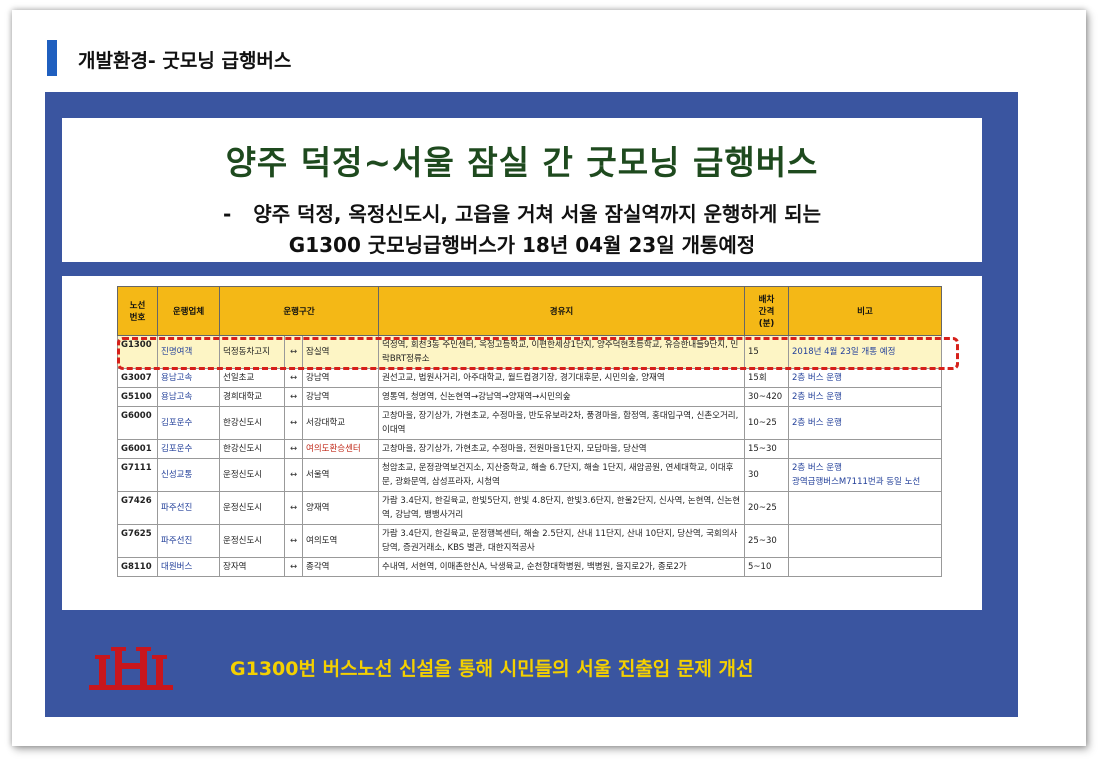 This screenshot has width=1100, height=762. What do you see at coordinates (252, 378) in the screenshot?
I see `section-from-cell: 선일초교` at bounding box center [252, 378].